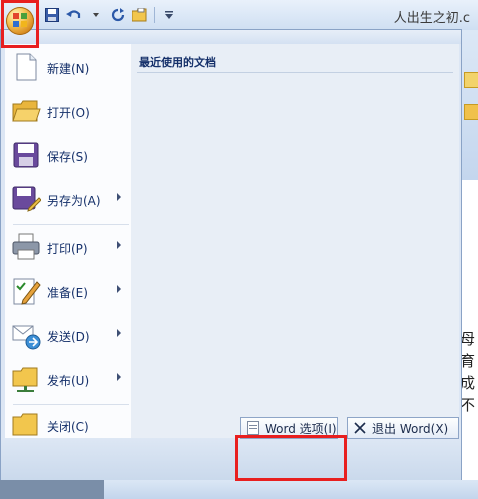  I want to click on menu-item-print: 打印(P), so click(68, 248).